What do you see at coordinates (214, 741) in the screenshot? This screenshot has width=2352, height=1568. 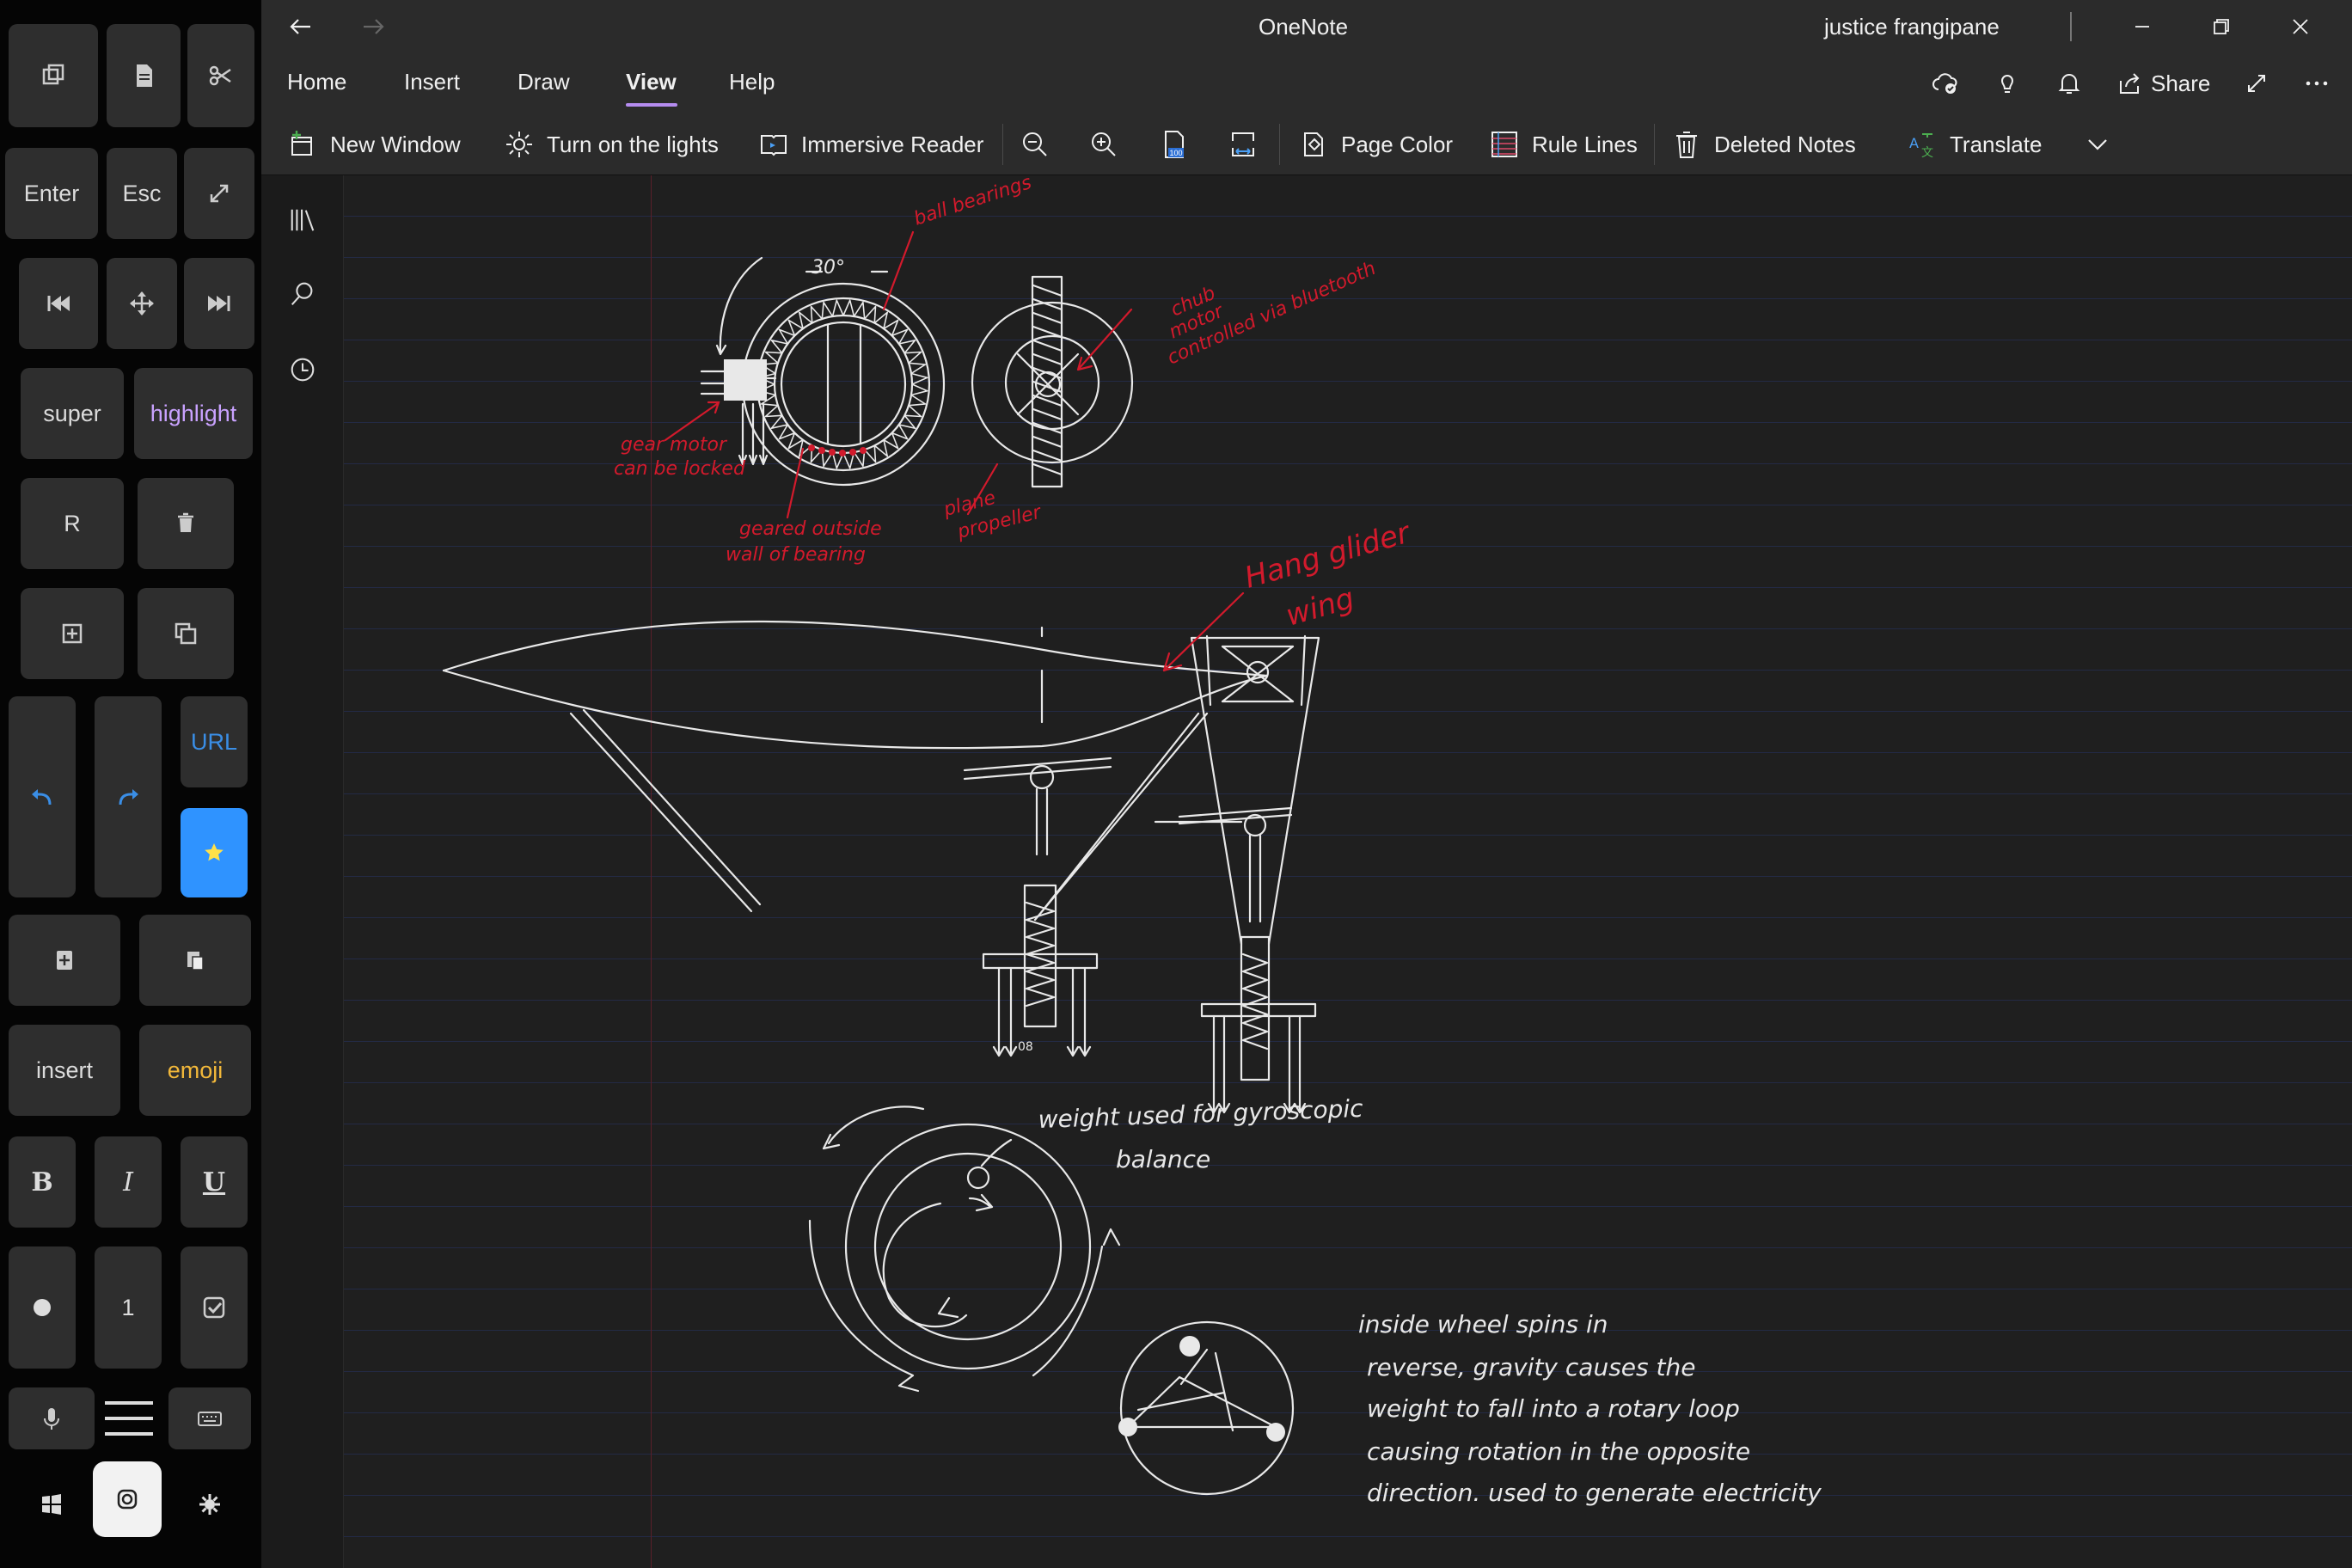 I see `url-key: URL` at bounding box center [214, 741].